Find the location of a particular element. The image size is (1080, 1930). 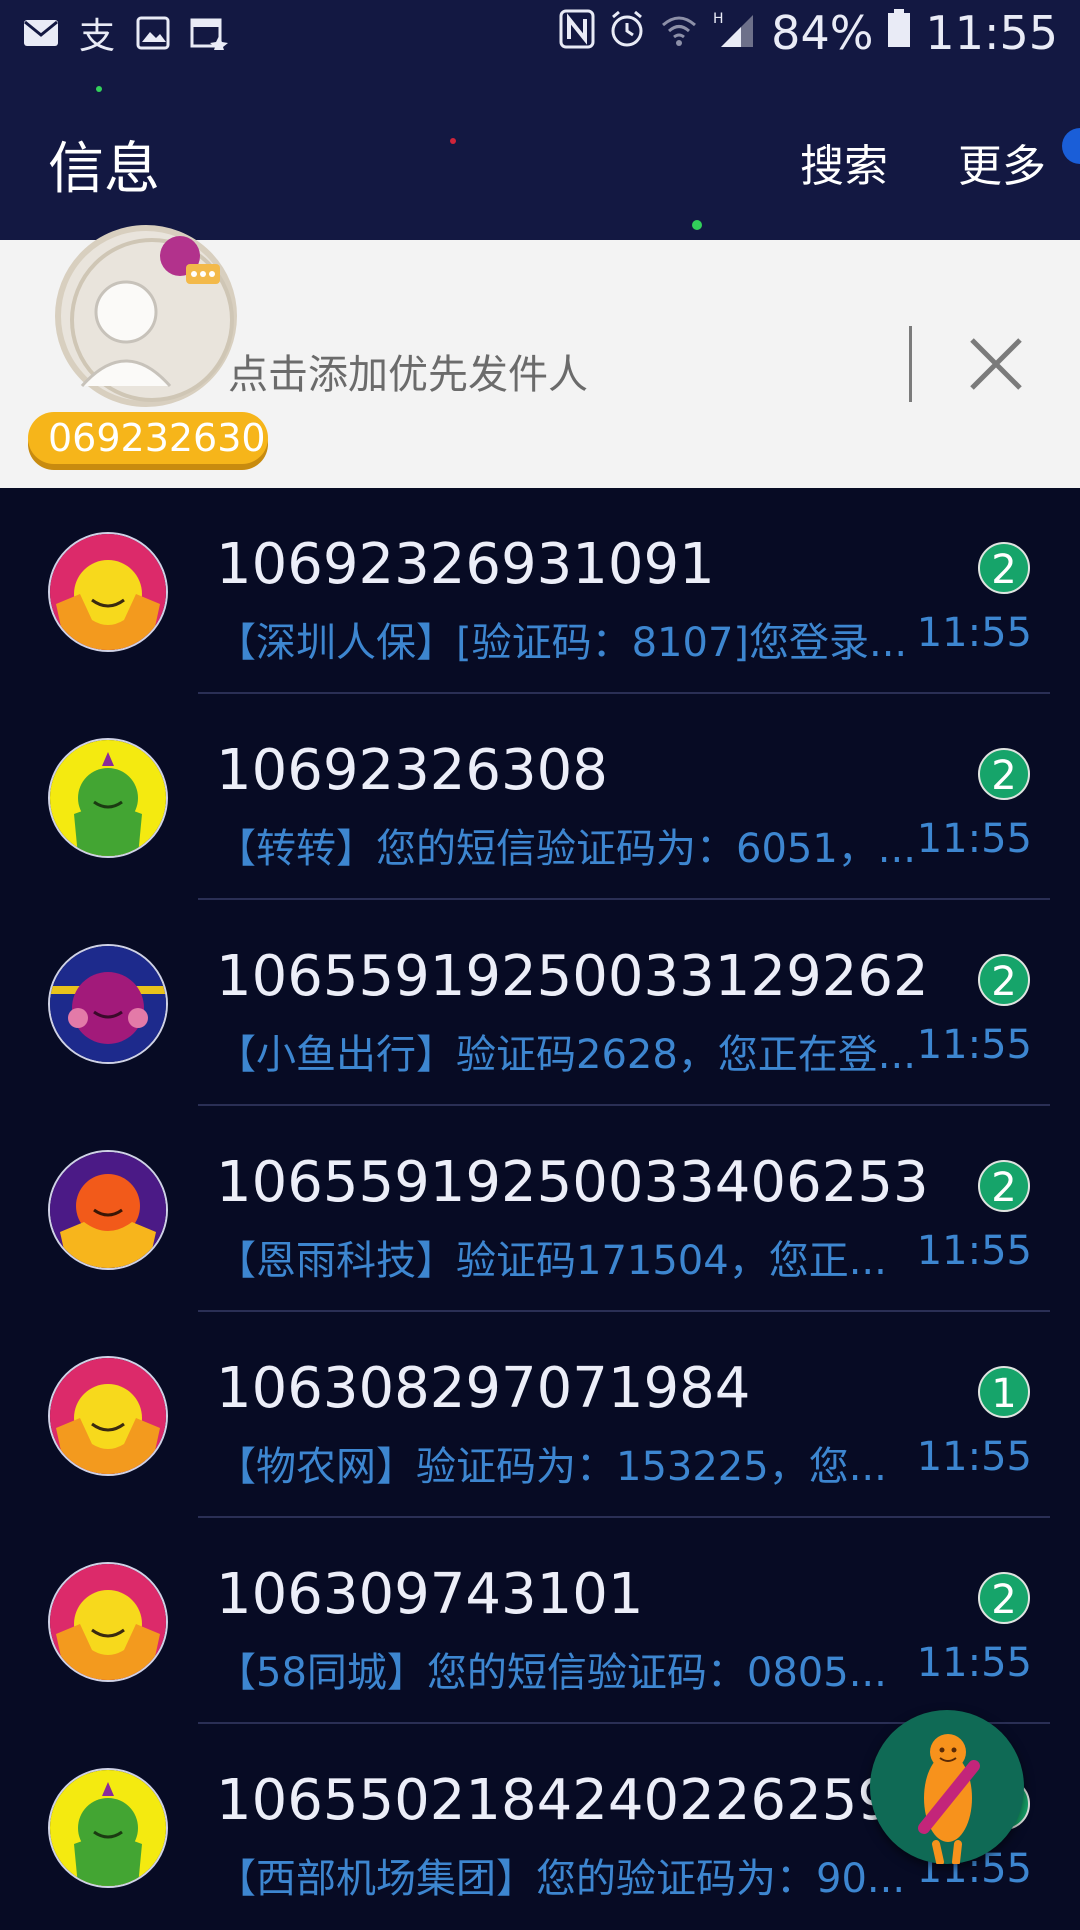

wifi-icon is located at coordinates (679, 33).